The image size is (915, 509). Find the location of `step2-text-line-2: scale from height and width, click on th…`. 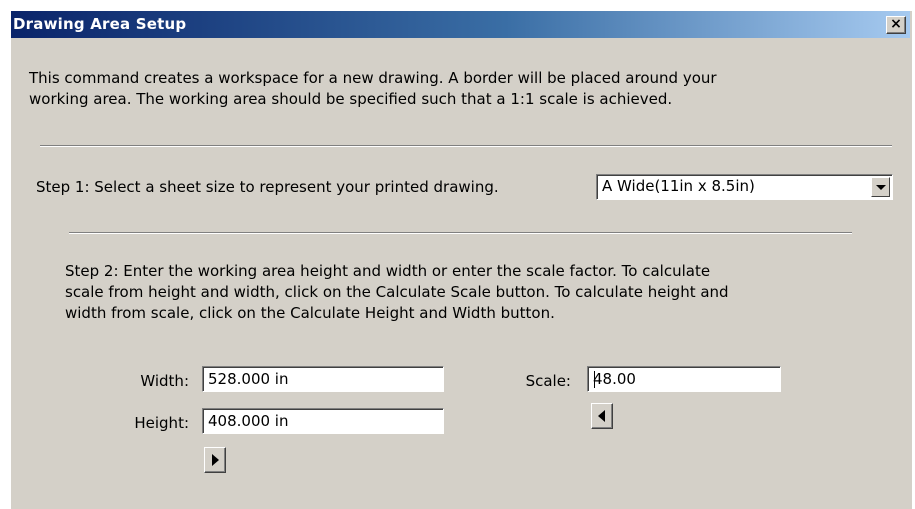

step2-text-line-2: scale from height and width, click on th… is located at coordinates (397, 292).